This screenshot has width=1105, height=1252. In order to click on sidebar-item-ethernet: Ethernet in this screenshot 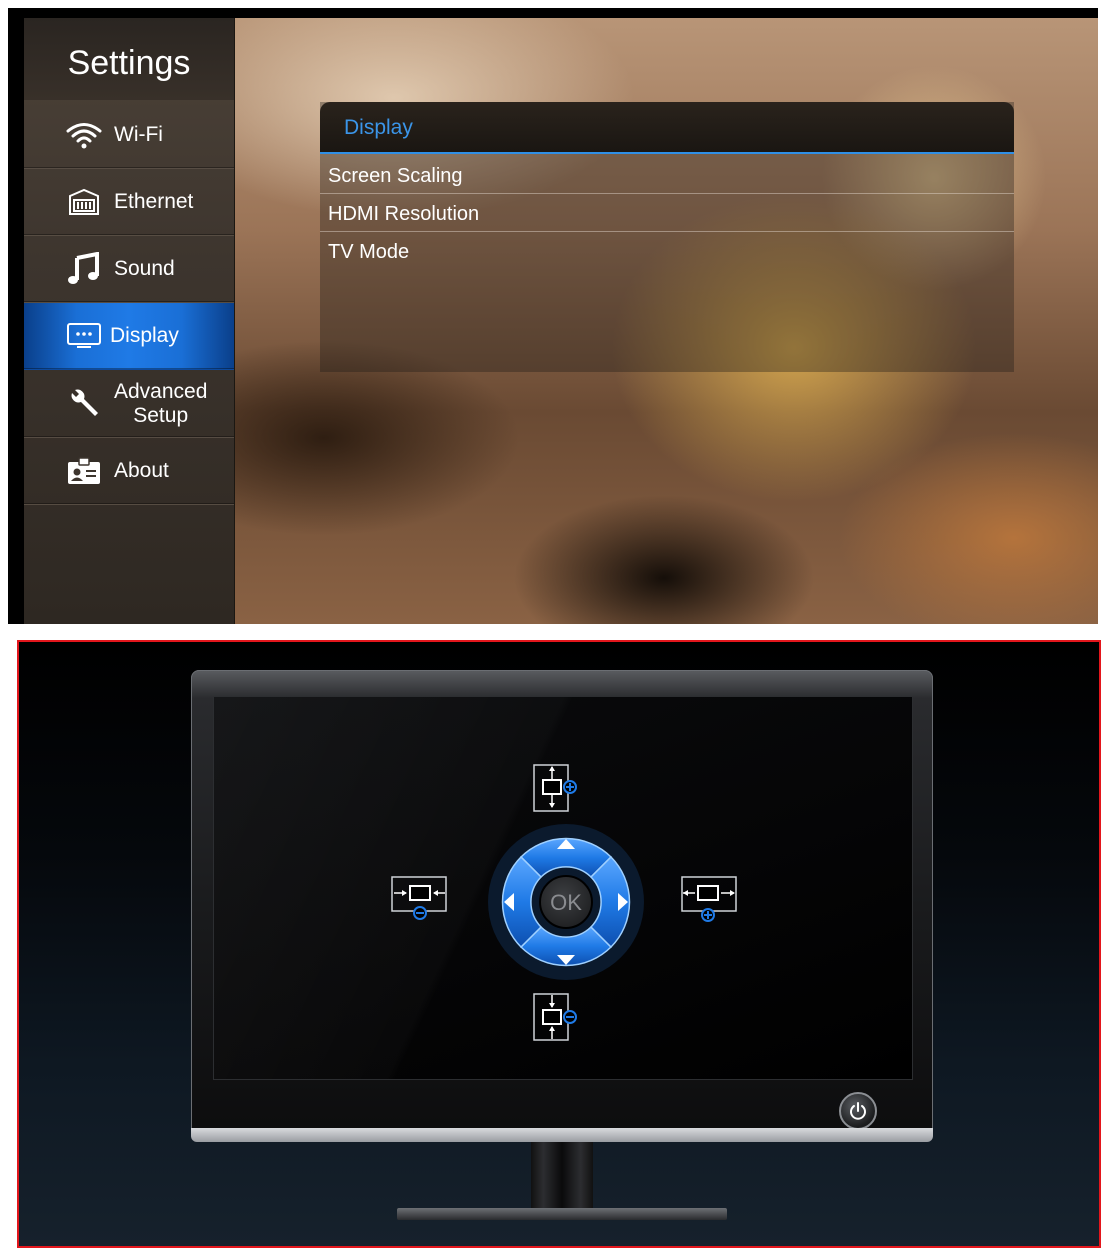, I will do `click(129, 202)`.